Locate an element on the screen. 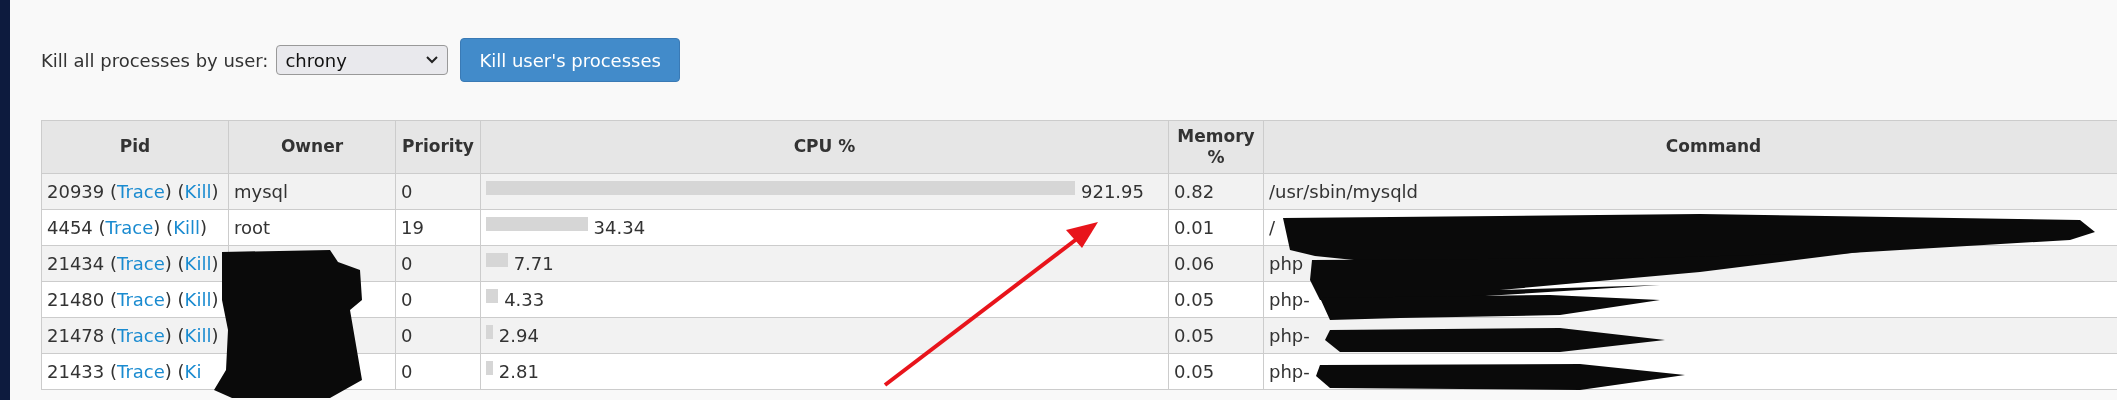 The image size is (2117, 400). command-text: php is located at coordinates (1286, 263).